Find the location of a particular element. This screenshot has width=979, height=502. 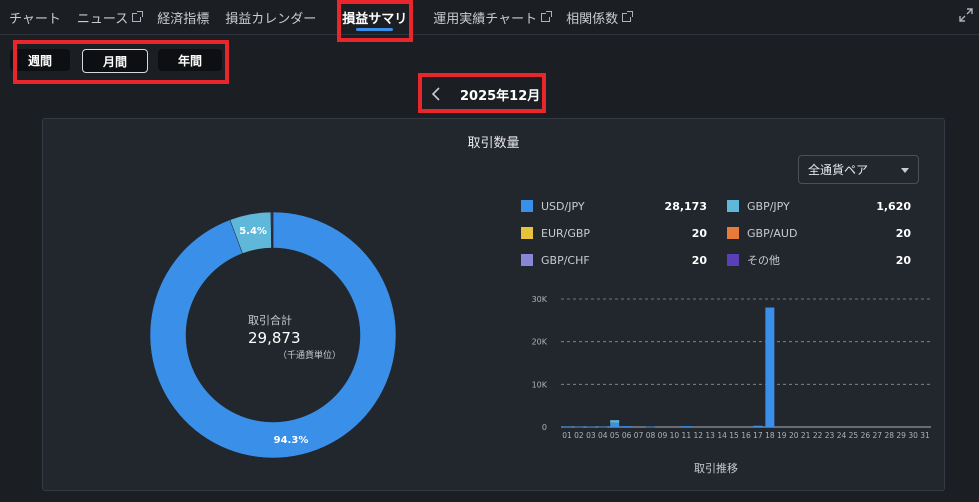

x-tick-label: 02 is located at coordinates (579, 435).